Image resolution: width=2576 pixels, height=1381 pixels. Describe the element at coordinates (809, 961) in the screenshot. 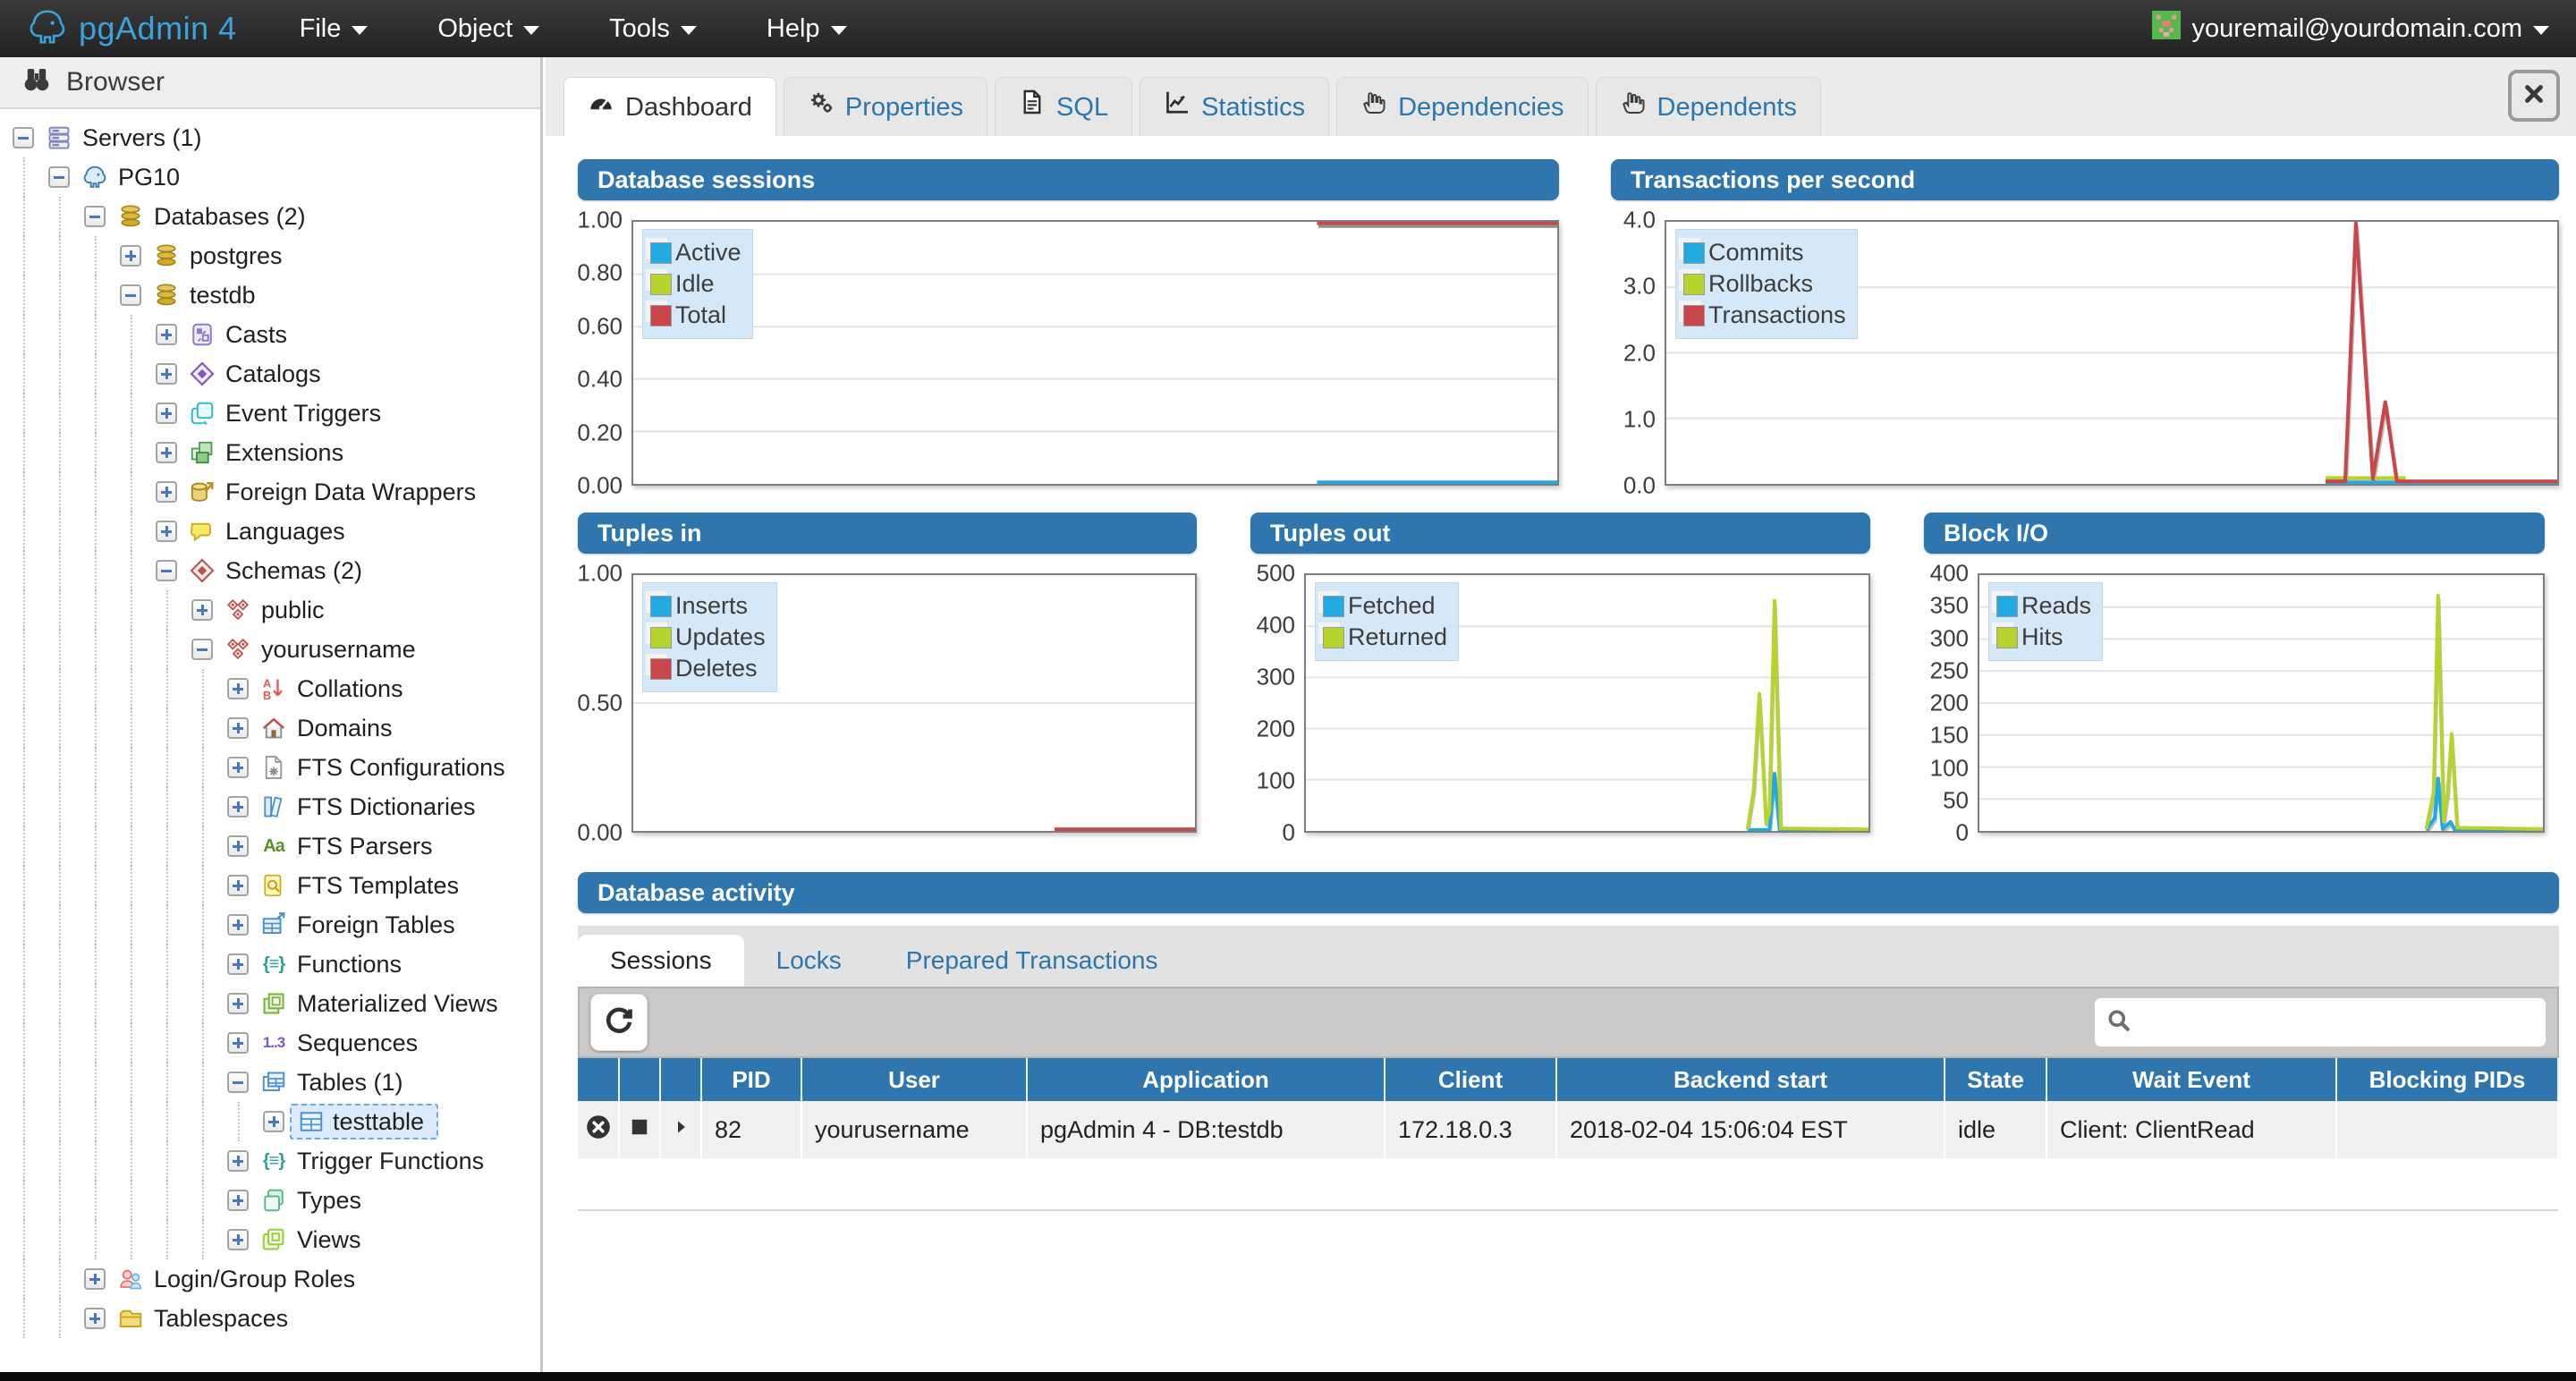

I see `activity-tab-locks: Locks` at that location.